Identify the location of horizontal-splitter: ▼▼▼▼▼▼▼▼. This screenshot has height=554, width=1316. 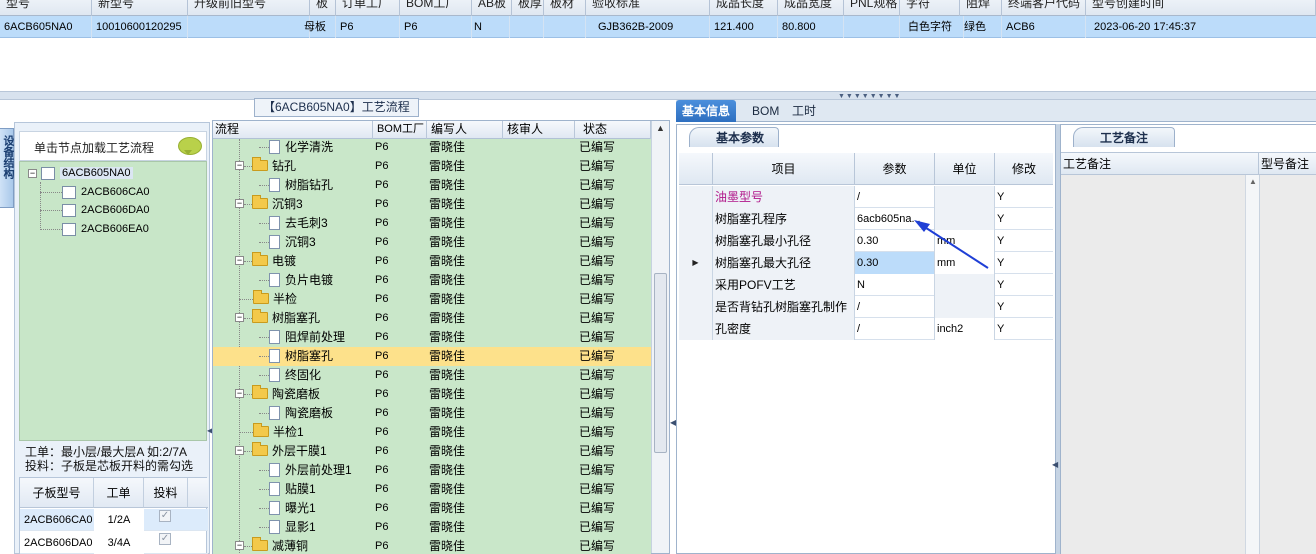
(658, 96).